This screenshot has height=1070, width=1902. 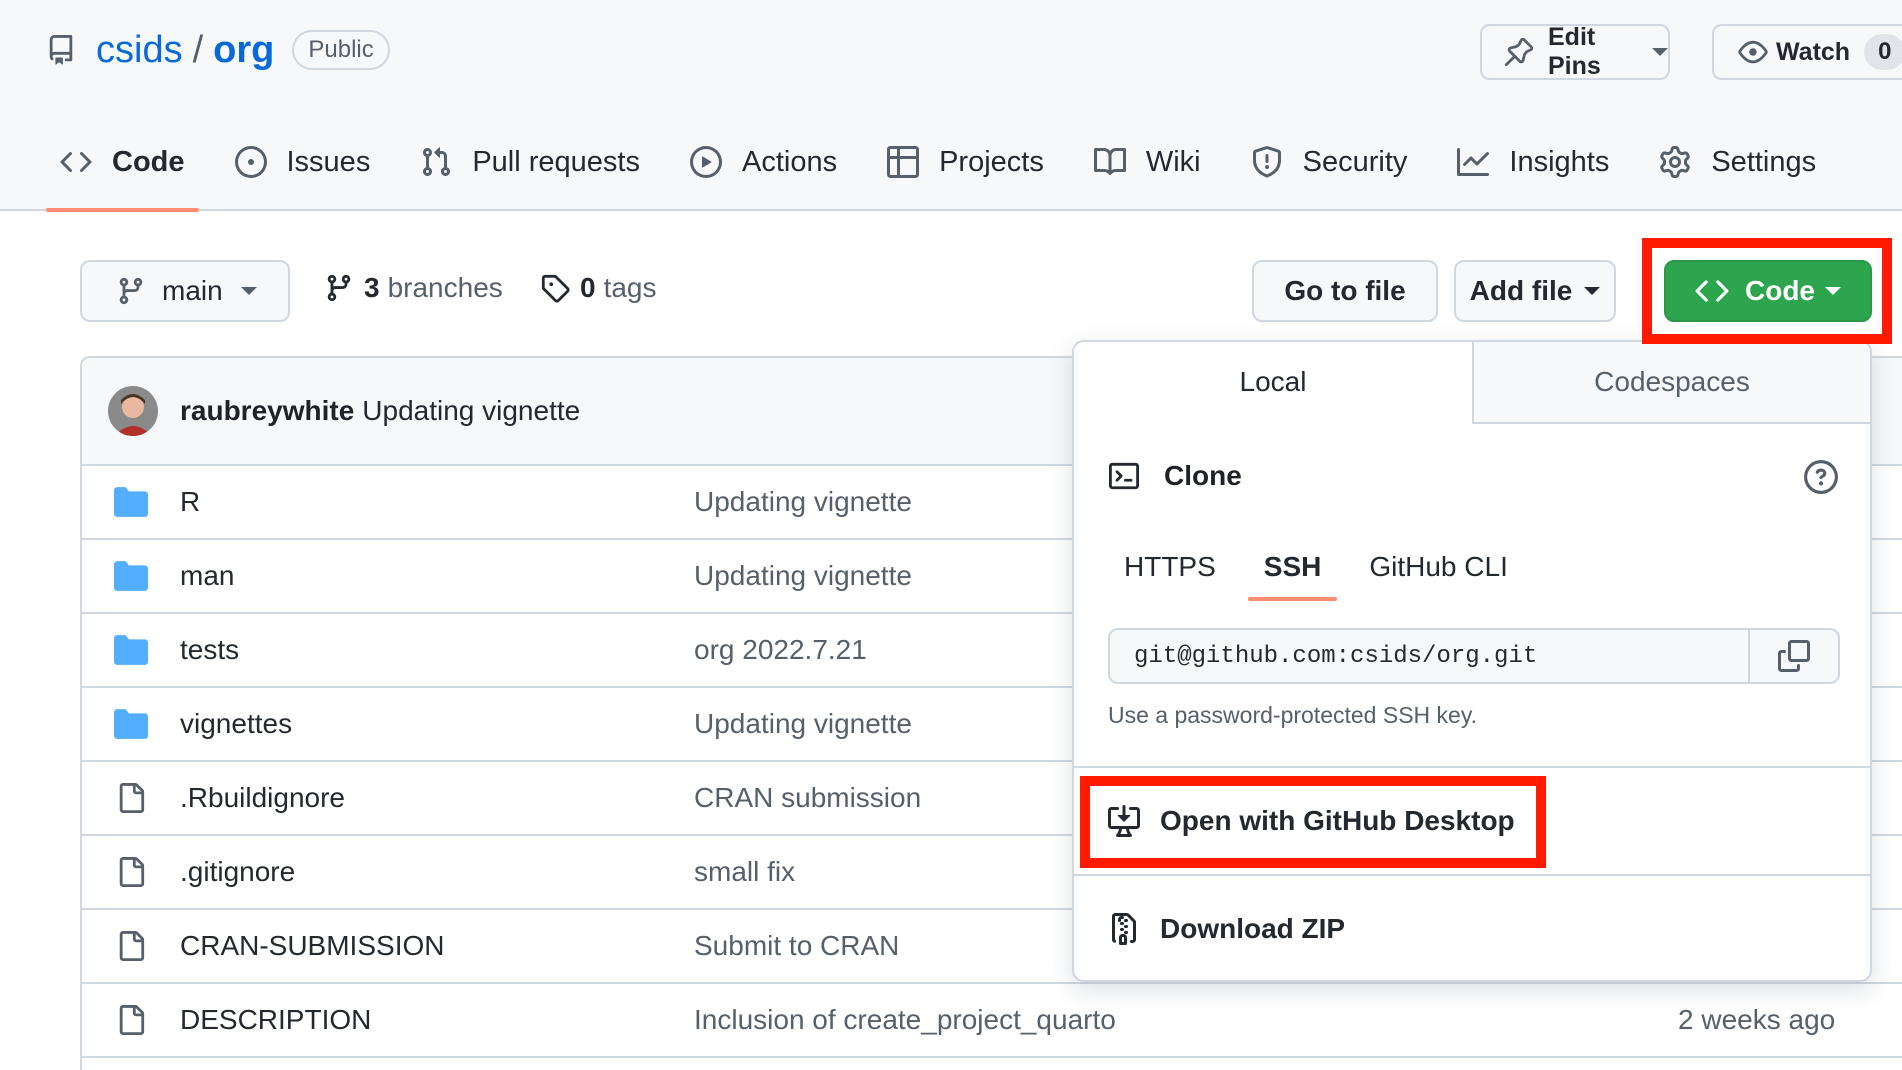 I want to click on branches-link: 3 branches, so click(x=413, y=288).